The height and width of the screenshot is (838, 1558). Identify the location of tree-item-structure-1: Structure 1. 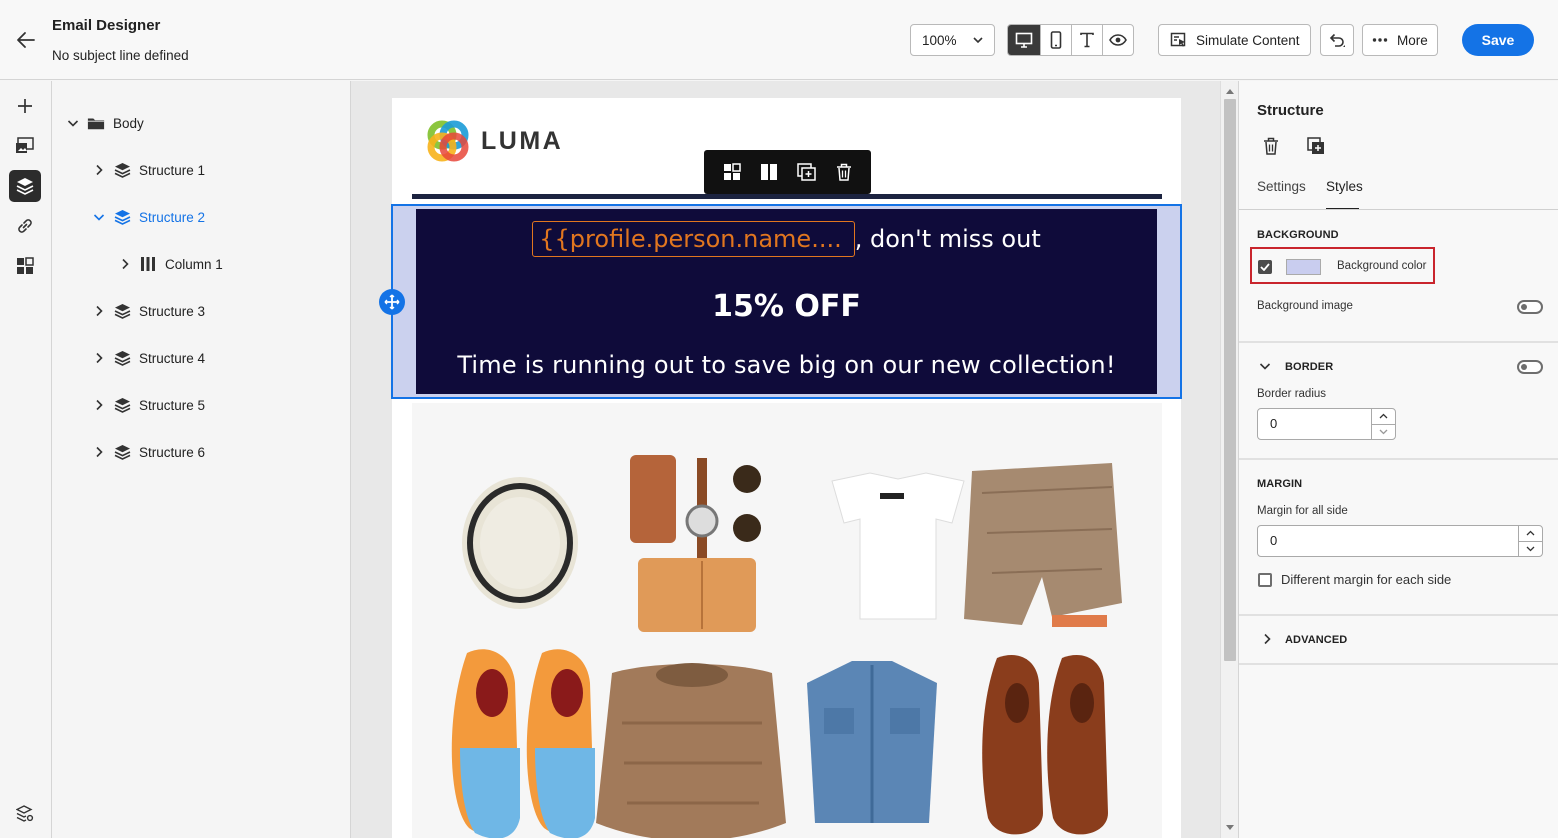
(148, 170).